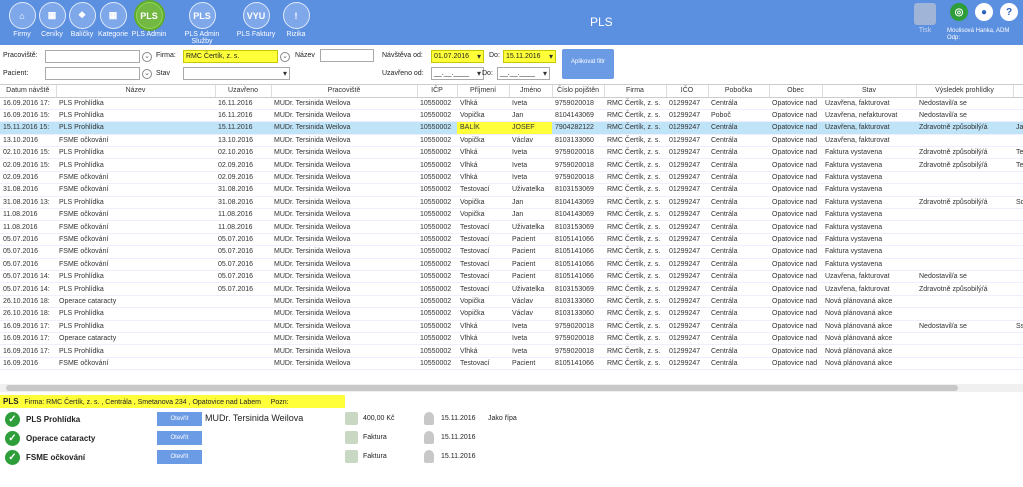  What do you see at coordinates (483, 91) in the screenshot?
I see `column-header: Příjmení` at bounding box center [483, 91].